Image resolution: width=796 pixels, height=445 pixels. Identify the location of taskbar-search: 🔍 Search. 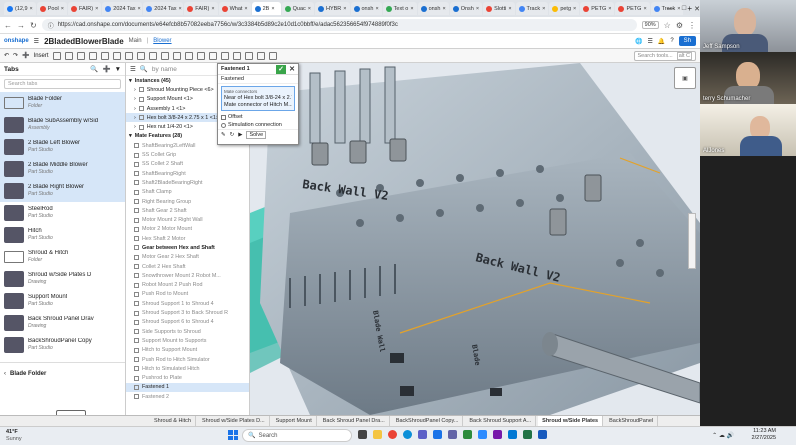
(297, 435).